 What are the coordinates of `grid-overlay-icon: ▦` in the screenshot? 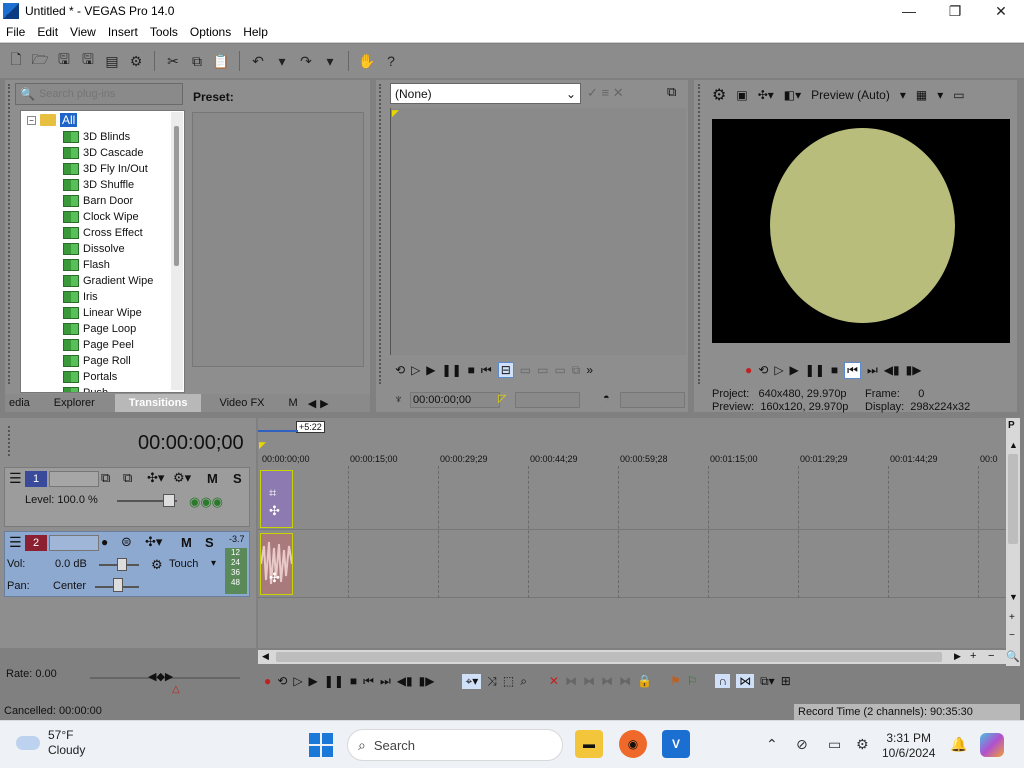 It's located at (921, 95).